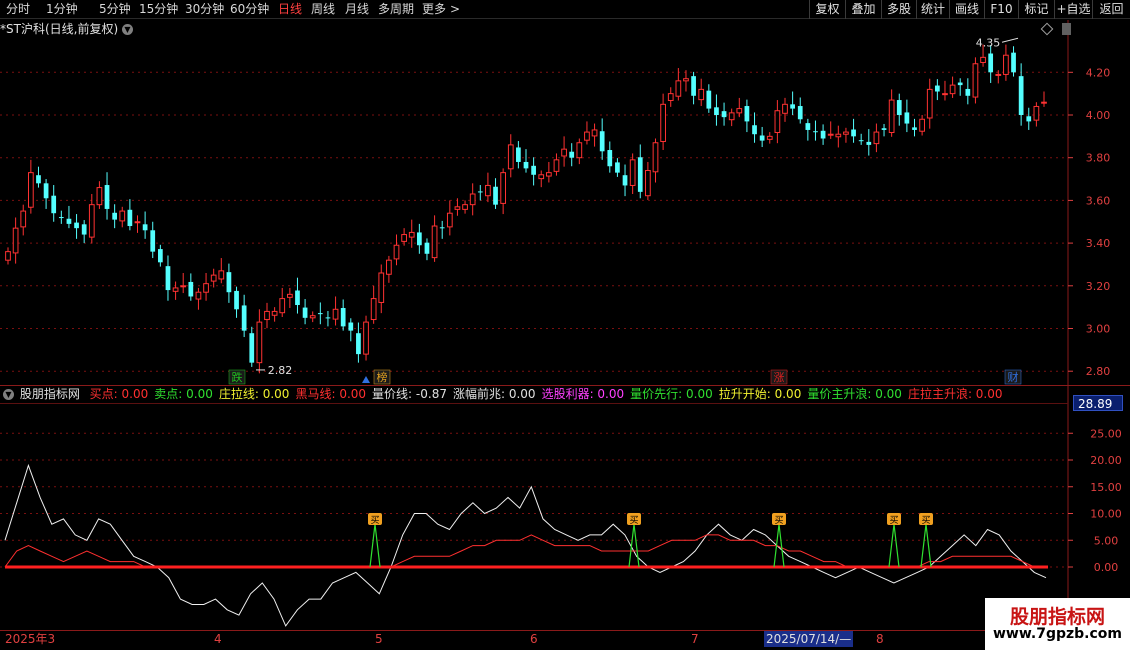 The width and height of the screenshot is (1130, 650). Describe the element at coordinates (939, 394) in the screenshot. I see `indicator-field-label: 庄拉主升浪:` at that location.